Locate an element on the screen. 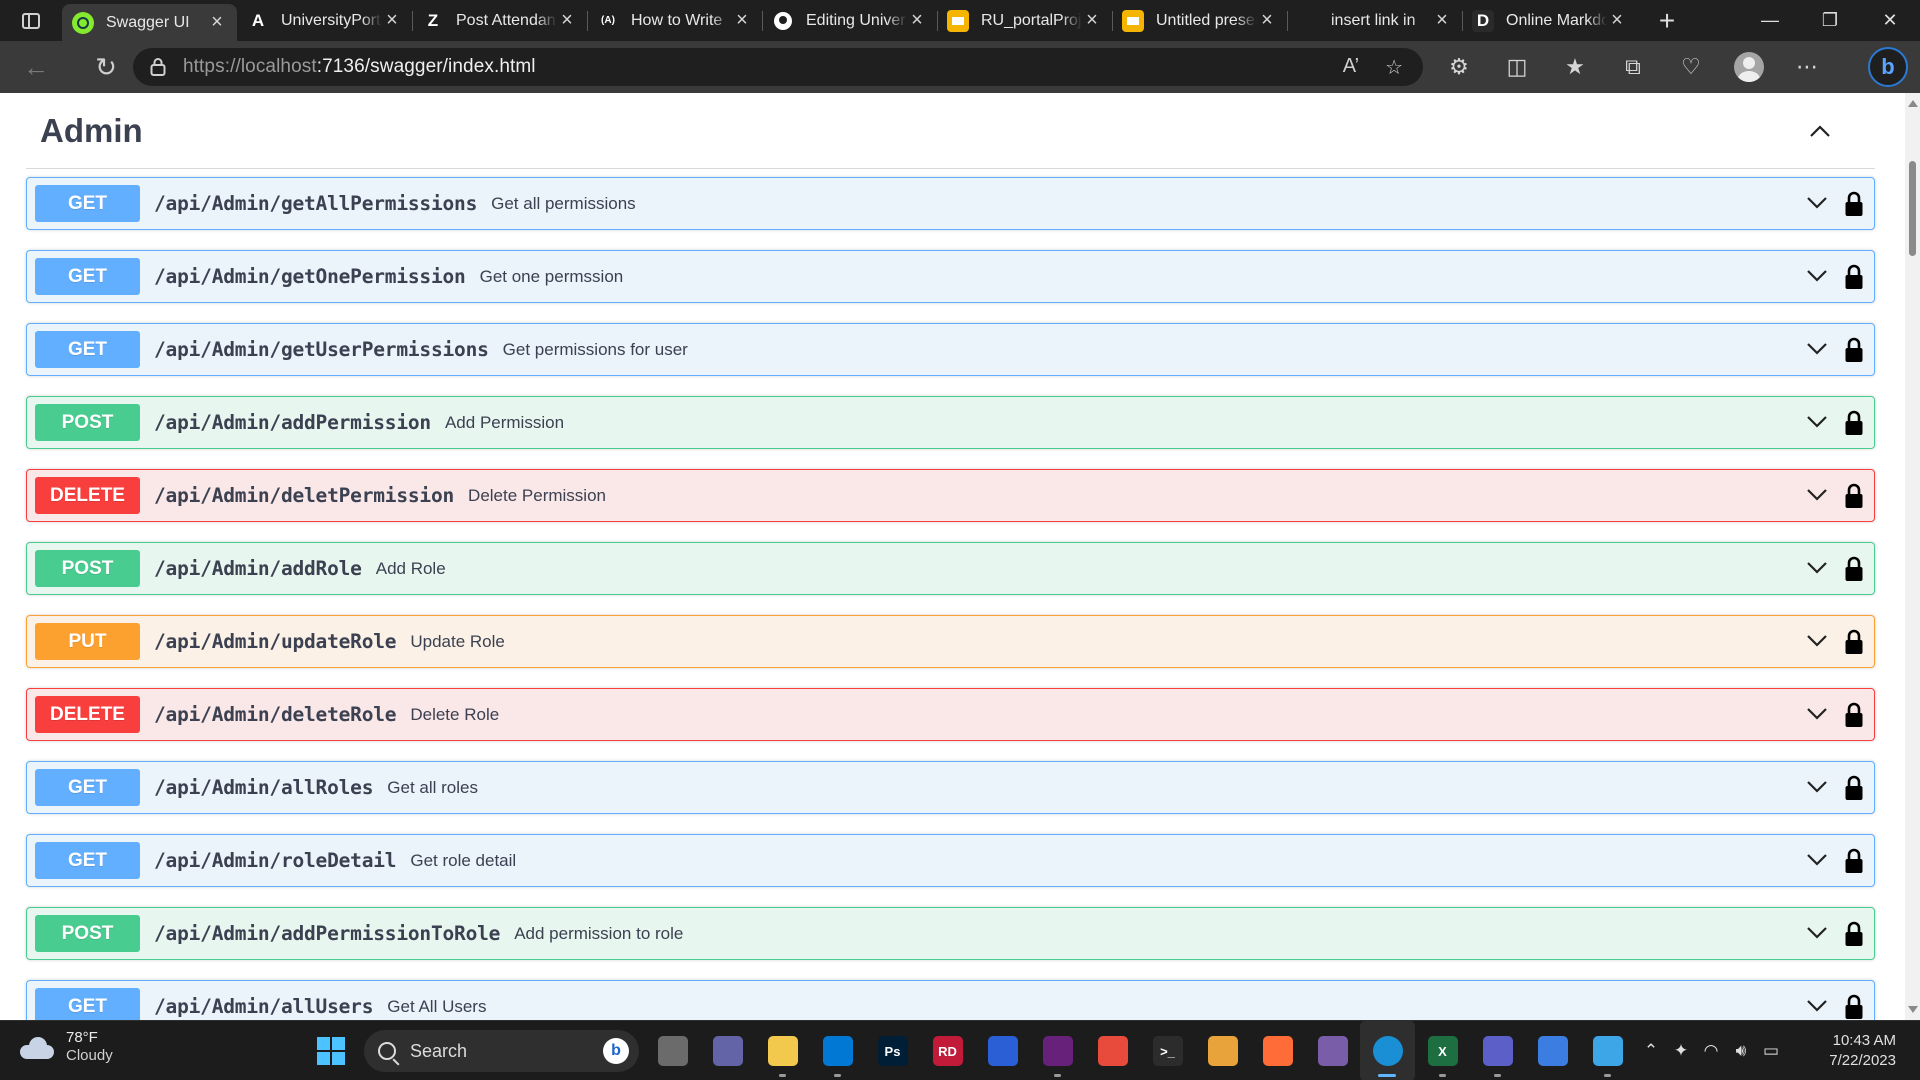 Image resolution: width=1920 pixels, height=1080 pixels. battery-icon: ▭ is located at coordinates (1771, 1051).